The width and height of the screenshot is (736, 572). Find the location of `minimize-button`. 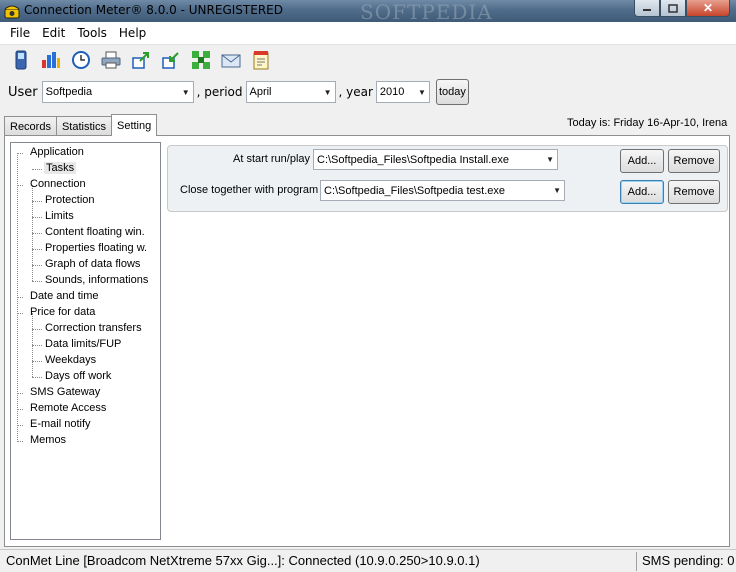

minimize-button is located at coordinates (647, 8).